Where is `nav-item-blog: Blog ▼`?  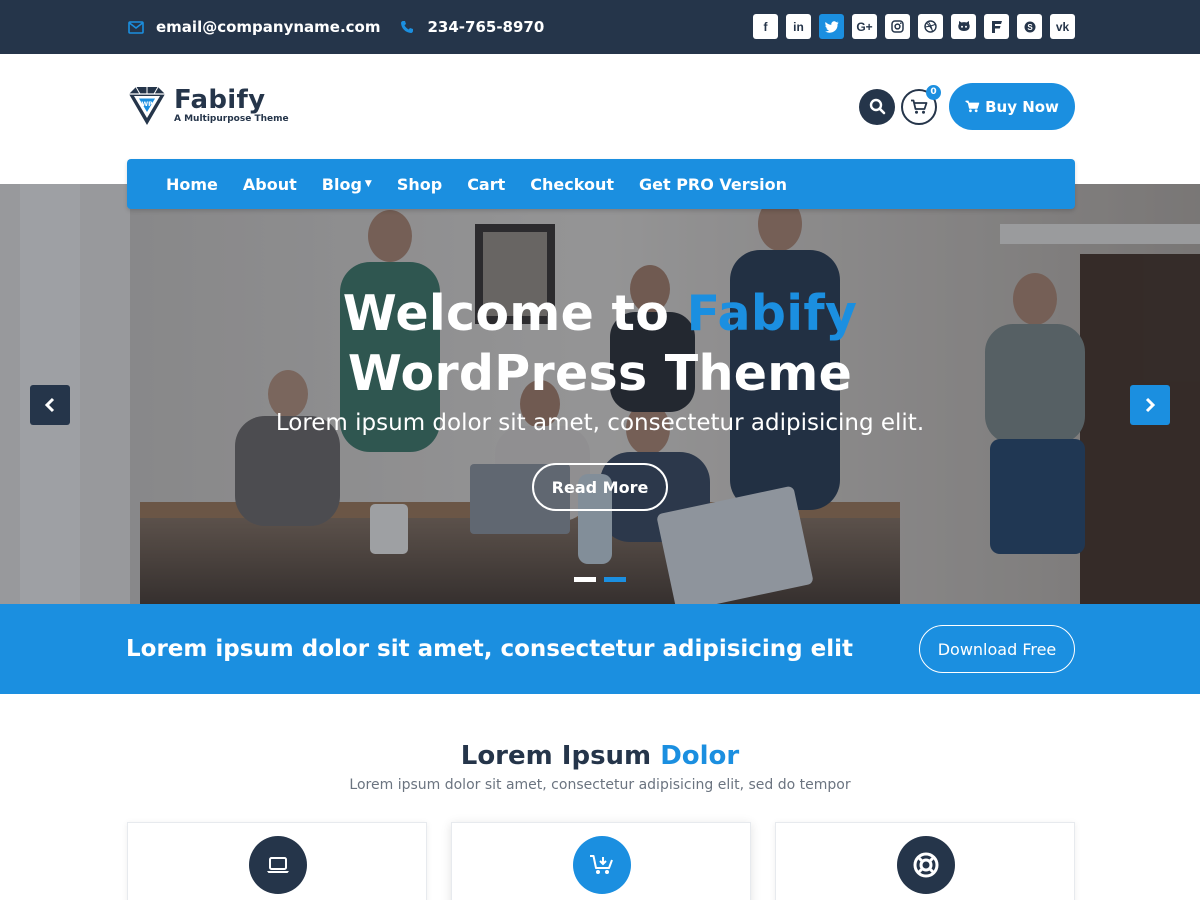
nav-item-blog: Blog ▼ is located at coordinates (347, 184).